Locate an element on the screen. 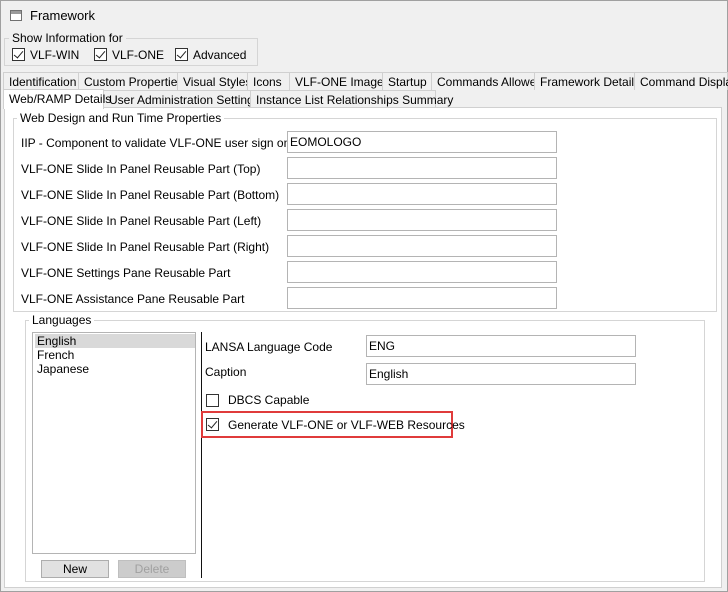 The height and width of the screenshot is (592, 728). language-item-french: French is located at coordinates (54, 355).